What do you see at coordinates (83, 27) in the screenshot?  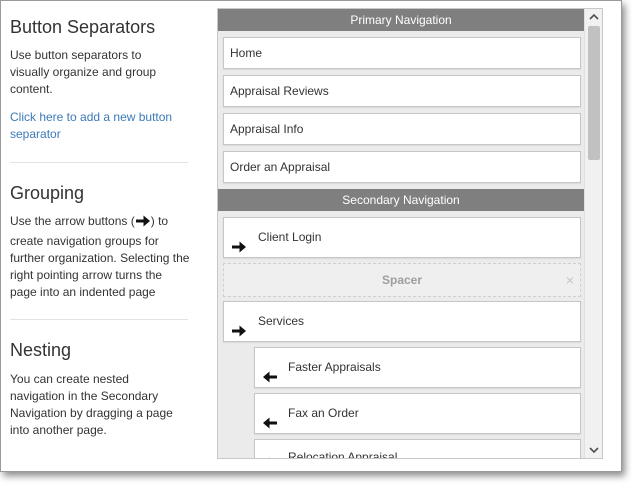 I see `button-separators-title: Button Separators` at bounding box center [83, 27].